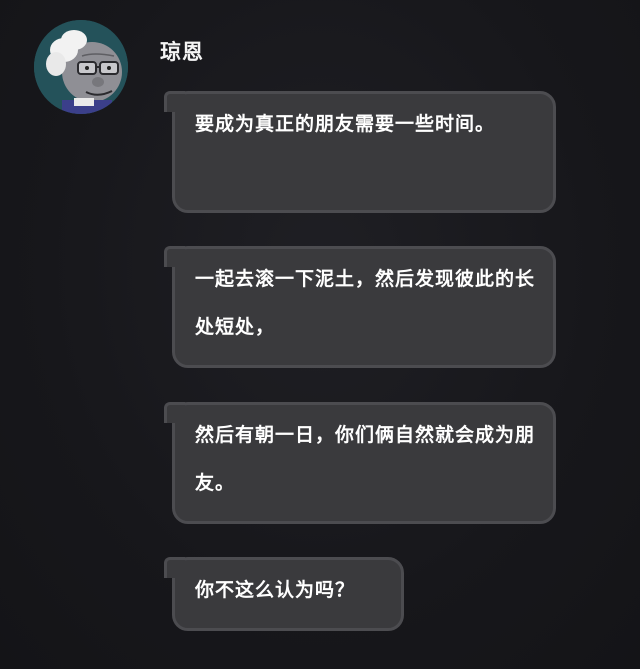 The height and width of the screenshot is (669, 640). Describe the element at coordinates (360, 307) in the screenshot. I see `message-bubble: 一起去滚一下泥土，然后发现彼此的长处短处，` at that location.